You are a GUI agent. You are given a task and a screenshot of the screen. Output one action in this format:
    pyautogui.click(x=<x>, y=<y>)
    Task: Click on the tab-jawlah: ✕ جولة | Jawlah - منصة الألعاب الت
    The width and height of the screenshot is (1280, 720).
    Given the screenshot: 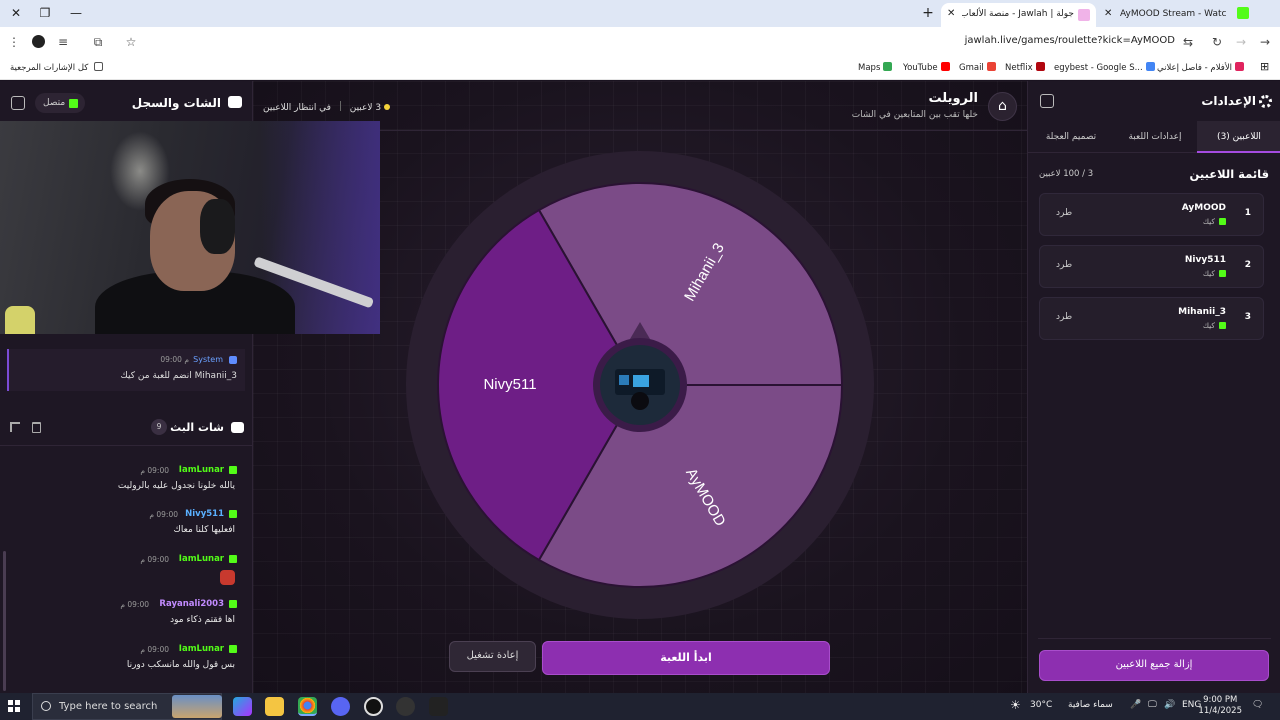 What is the action you would take?
    pyautogui.click(x=1018, y=15)
    